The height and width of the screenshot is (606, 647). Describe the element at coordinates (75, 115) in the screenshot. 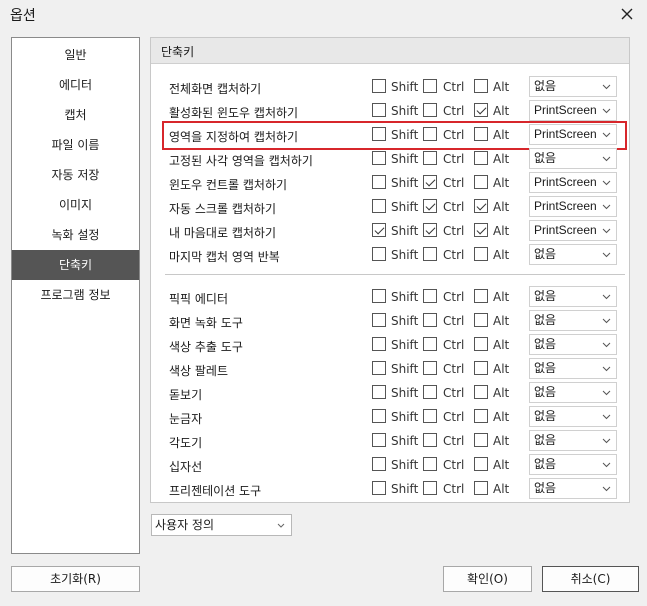

I see `sidebar-item: 캡처` at that location.